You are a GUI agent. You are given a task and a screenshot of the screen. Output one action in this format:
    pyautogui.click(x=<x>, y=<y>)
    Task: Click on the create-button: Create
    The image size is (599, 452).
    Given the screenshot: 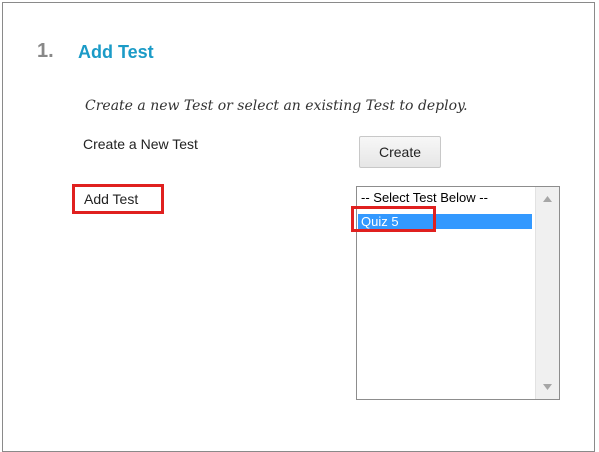 What is the action you would take?
    pyautogui.click(x=400, y=152)
    